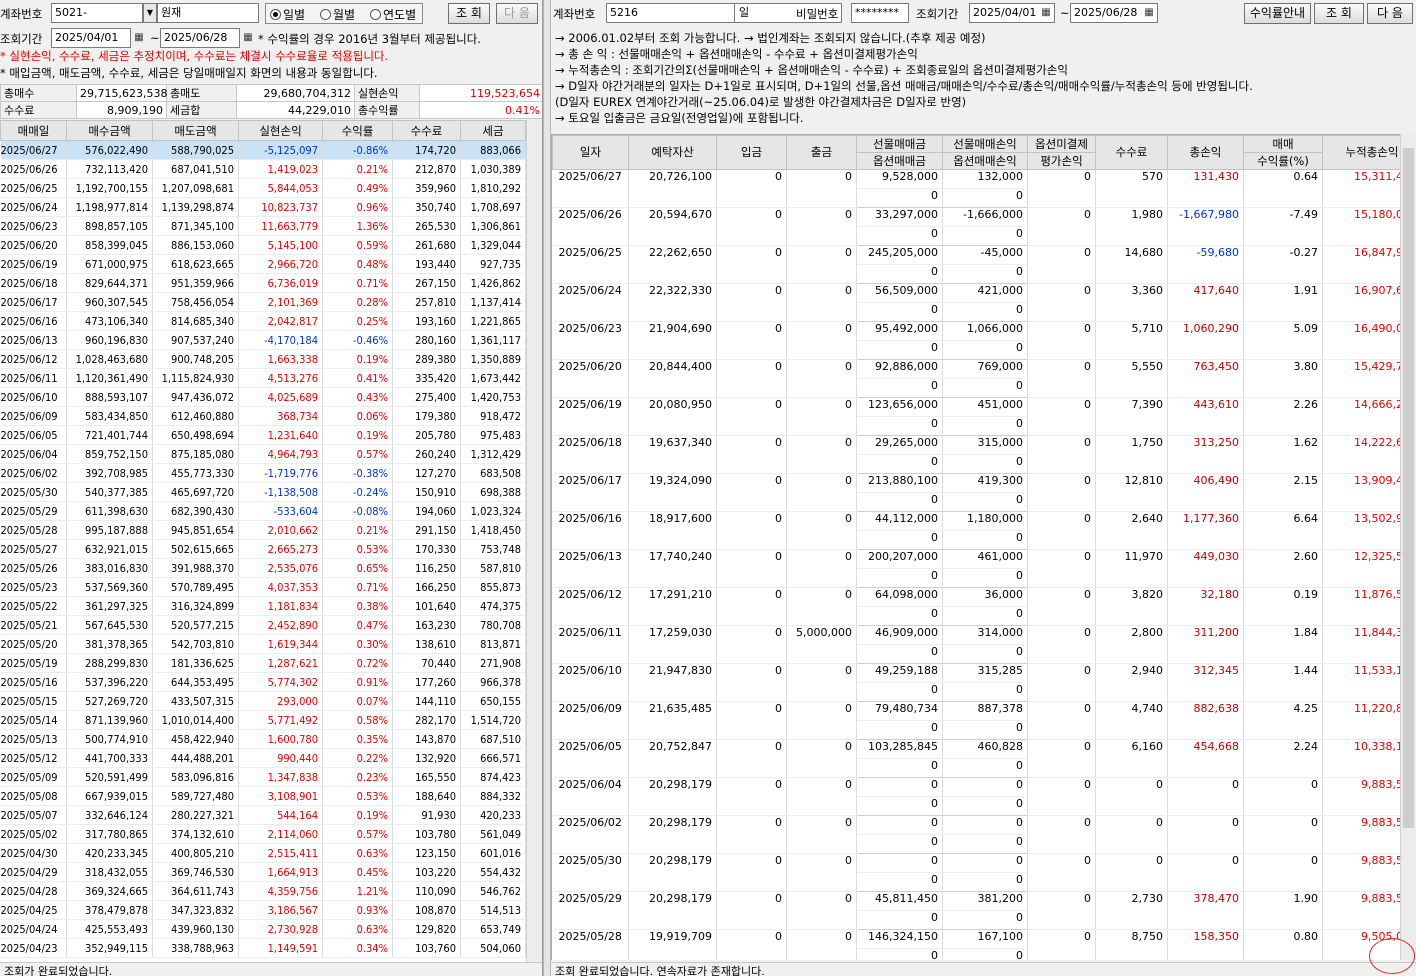 Image resolution: width=1416 pixels, height=976 pixels. I want to click on col-cumulative-pnl: 누적총손익, so click(1361, 152).